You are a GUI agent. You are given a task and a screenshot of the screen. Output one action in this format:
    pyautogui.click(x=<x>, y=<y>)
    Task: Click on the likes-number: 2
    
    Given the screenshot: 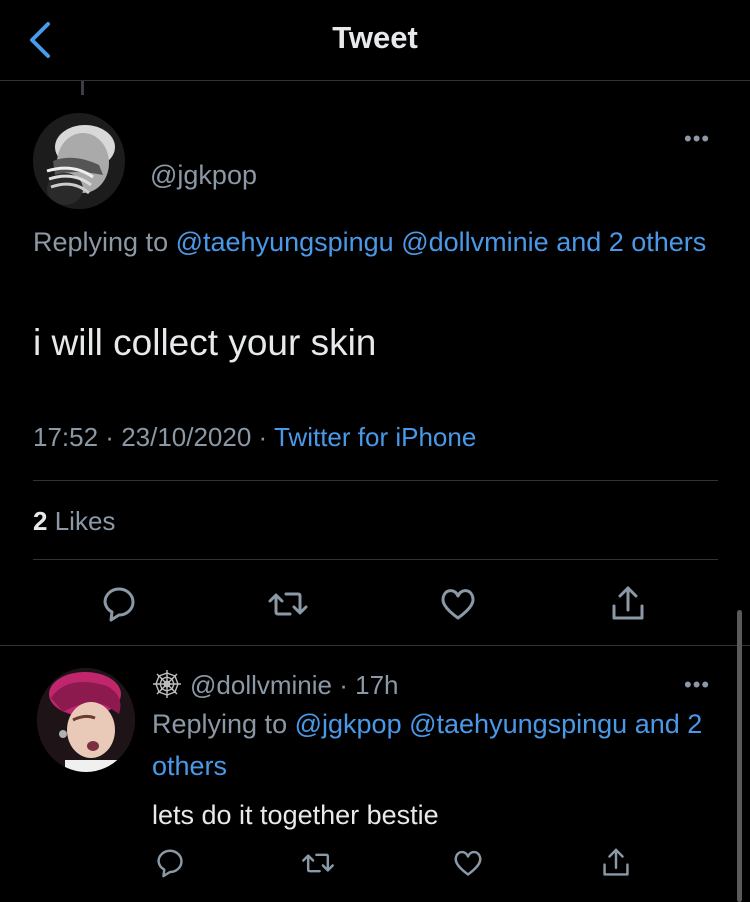 What is the action you would take?
    pyautogui.click(x=40, y=521)
    